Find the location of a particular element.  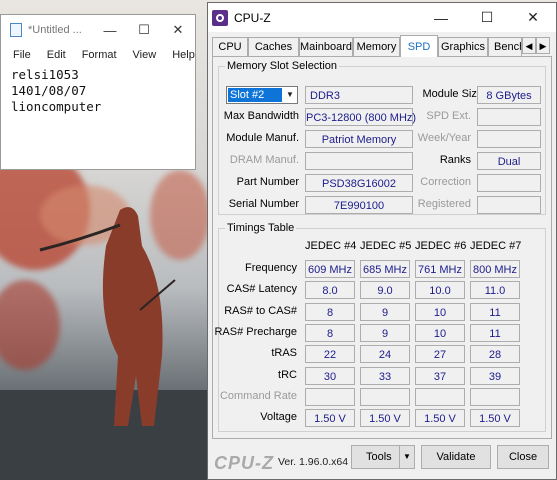

tools-button-label: Tools is located at coordinates (379, 457).